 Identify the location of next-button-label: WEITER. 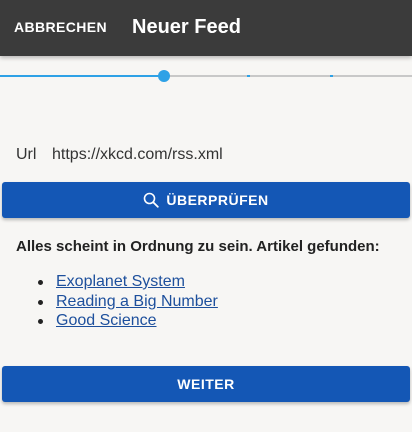
(206, 384).